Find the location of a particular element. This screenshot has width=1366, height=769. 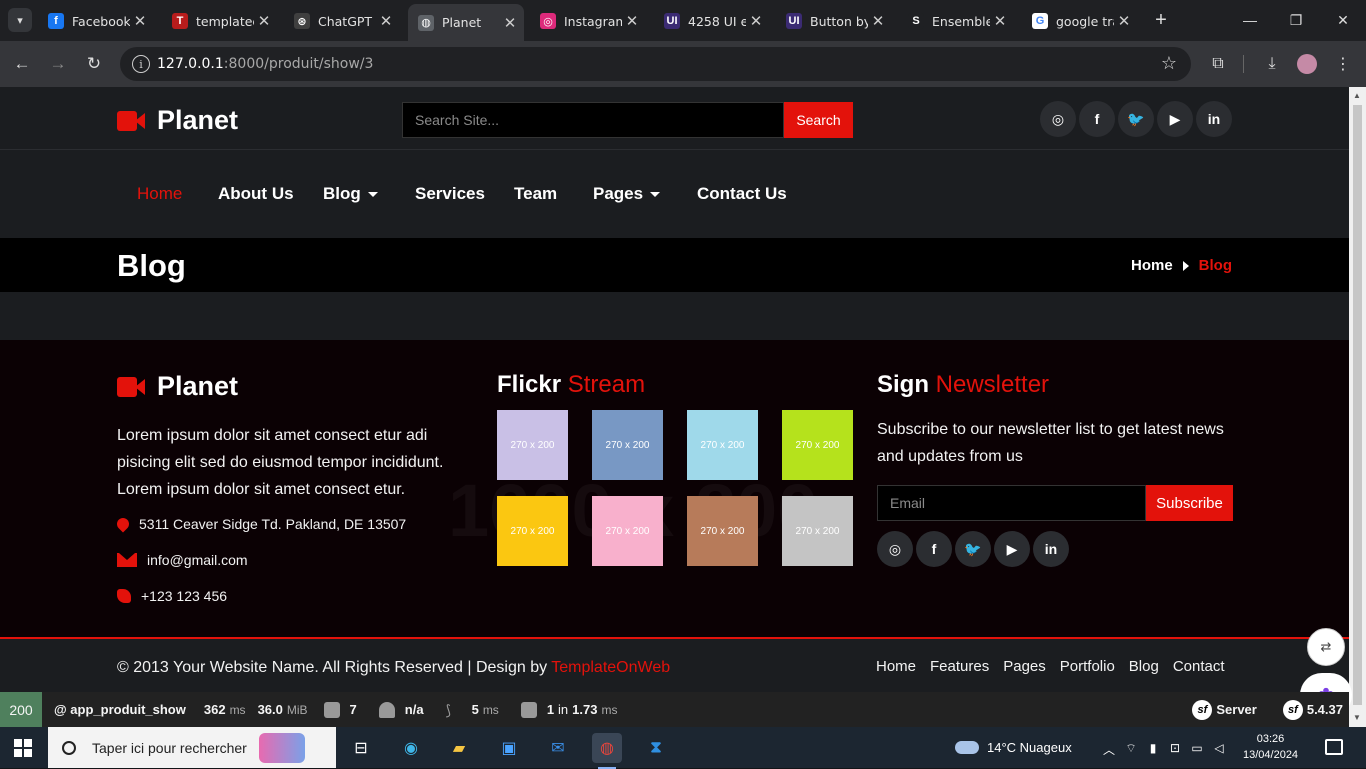

twitter-icon: 🐦 is located at coordinates (973, 549).